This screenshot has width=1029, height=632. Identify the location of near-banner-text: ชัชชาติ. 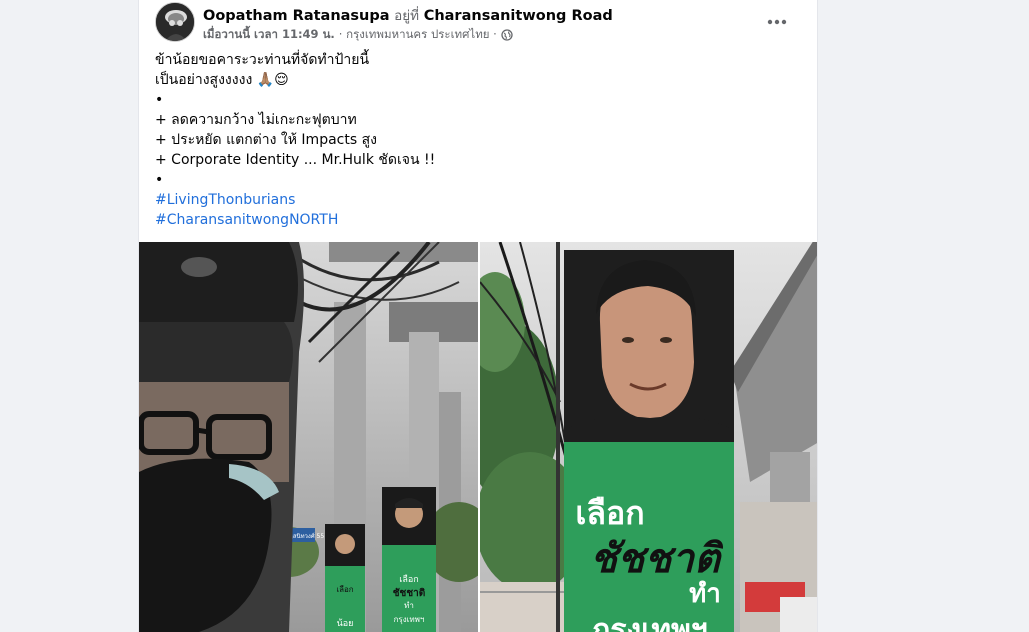
(409, 593).